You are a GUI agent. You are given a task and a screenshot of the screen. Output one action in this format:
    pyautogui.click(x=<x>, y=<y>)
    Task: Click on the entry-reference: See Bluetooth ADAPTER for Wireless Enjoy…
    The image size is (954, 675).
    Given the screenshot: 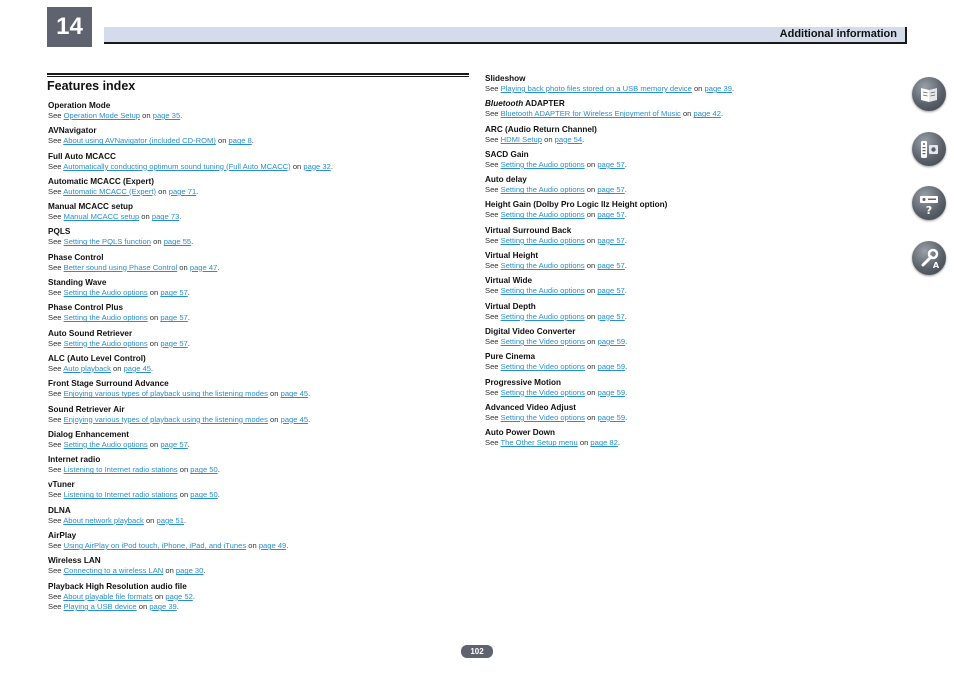 What is the action you would take?
    pyautogui.click(x=695, y=114)
    